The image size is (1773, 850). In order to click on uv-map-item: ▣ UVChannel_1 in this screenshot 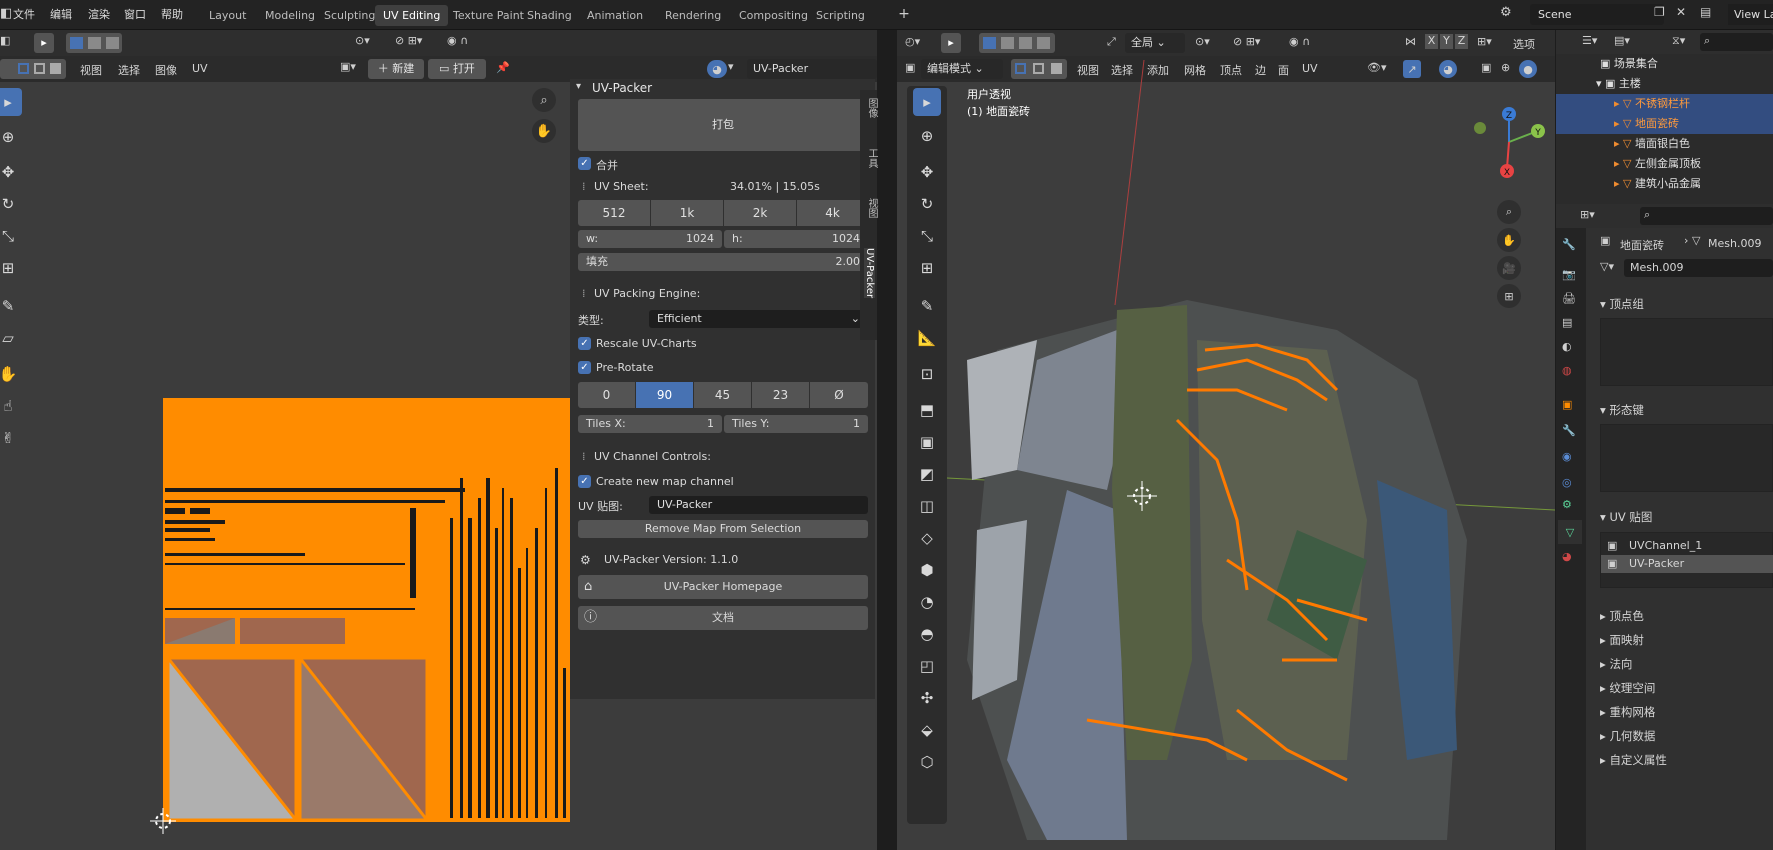, I will do `click(1687, 546)`.